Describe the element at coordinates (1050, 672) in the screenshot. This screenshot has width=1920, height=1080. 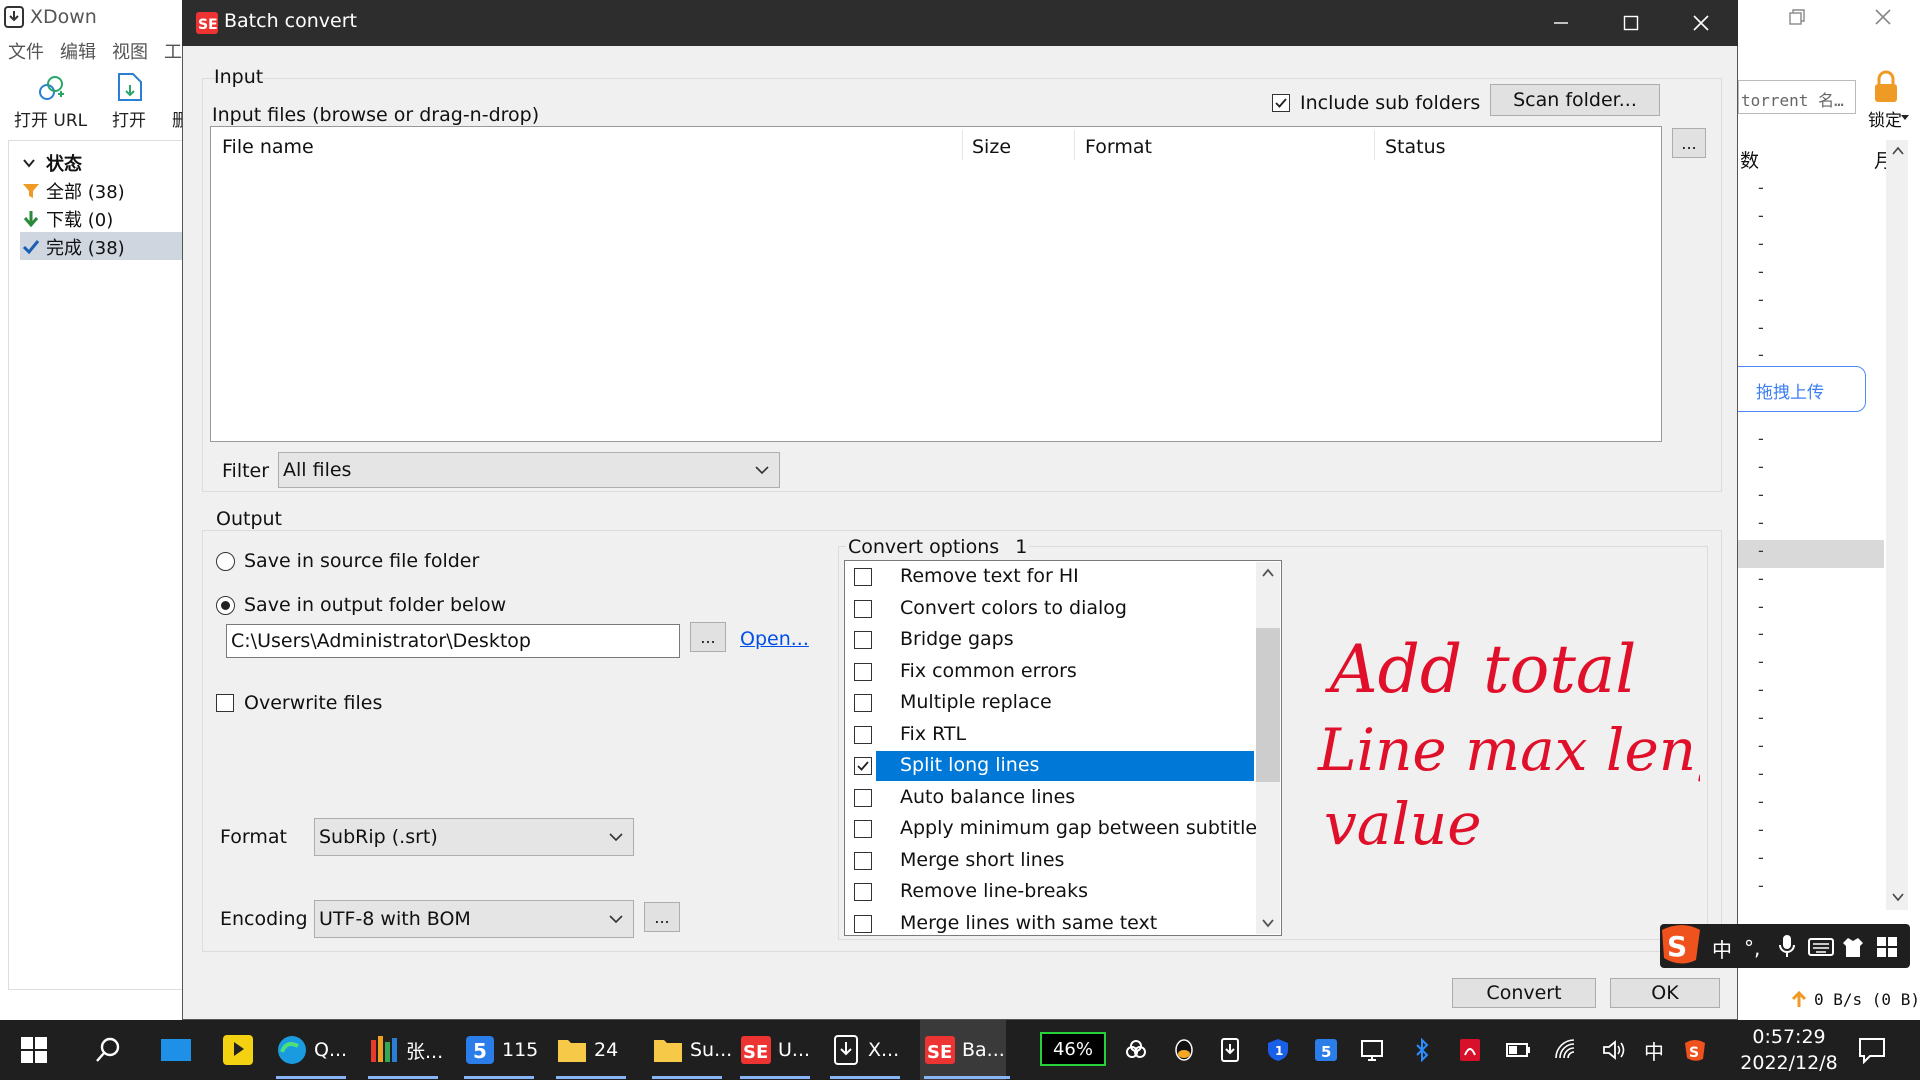
I see `convert-option-row: Fix common errors` at that location.